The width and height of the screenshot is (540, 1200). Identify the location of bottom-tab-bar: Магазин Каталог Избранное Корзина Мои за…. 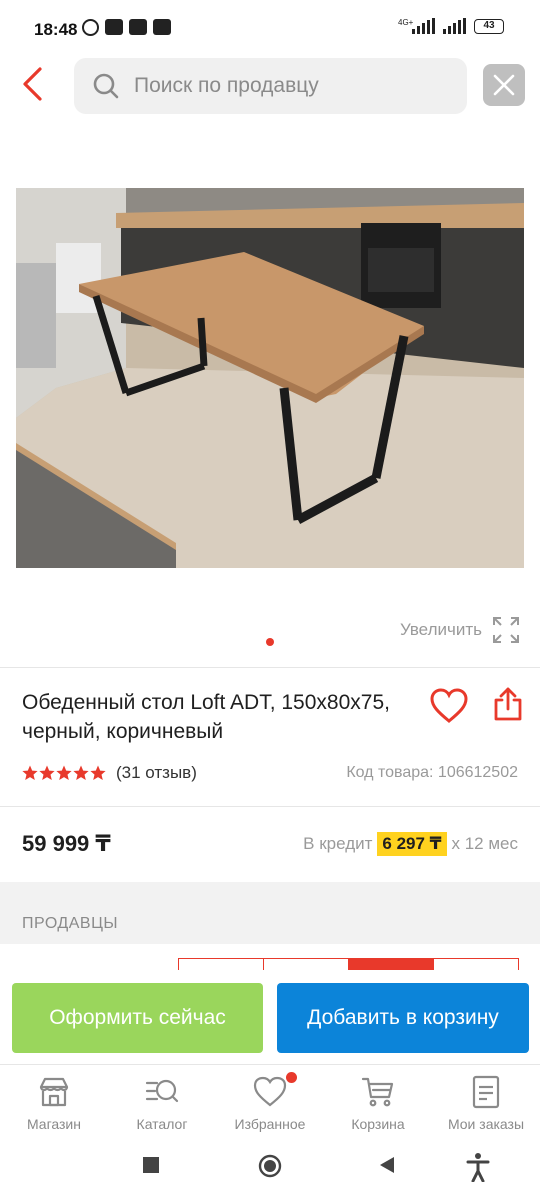
(270, 1100).